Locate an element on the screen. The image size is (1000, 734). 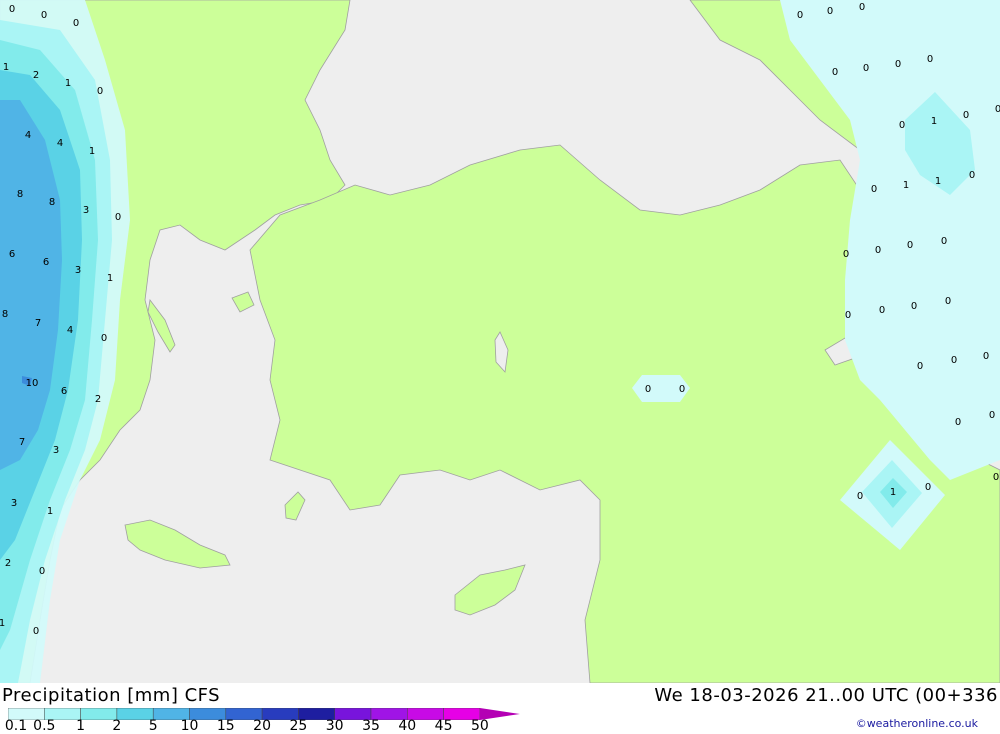
legend-tick-label: 15 is located at coordinates (225, 726).